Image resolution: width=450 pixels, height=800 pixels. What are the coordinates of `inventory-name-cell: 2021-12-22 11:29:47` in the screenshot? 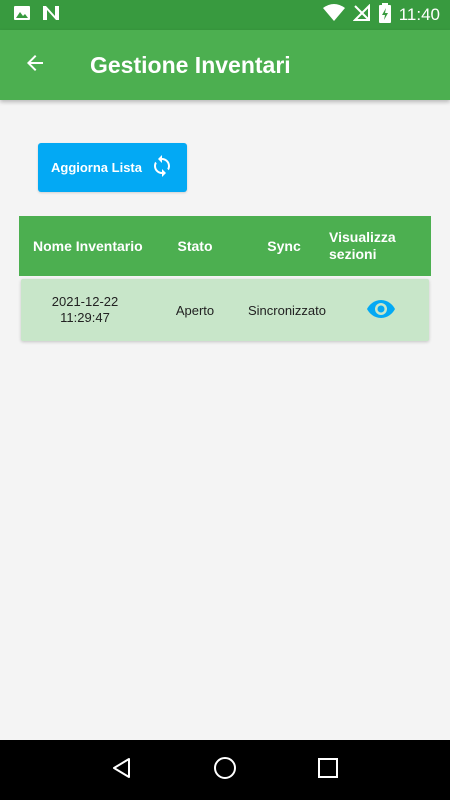 It's located at (85, 310).